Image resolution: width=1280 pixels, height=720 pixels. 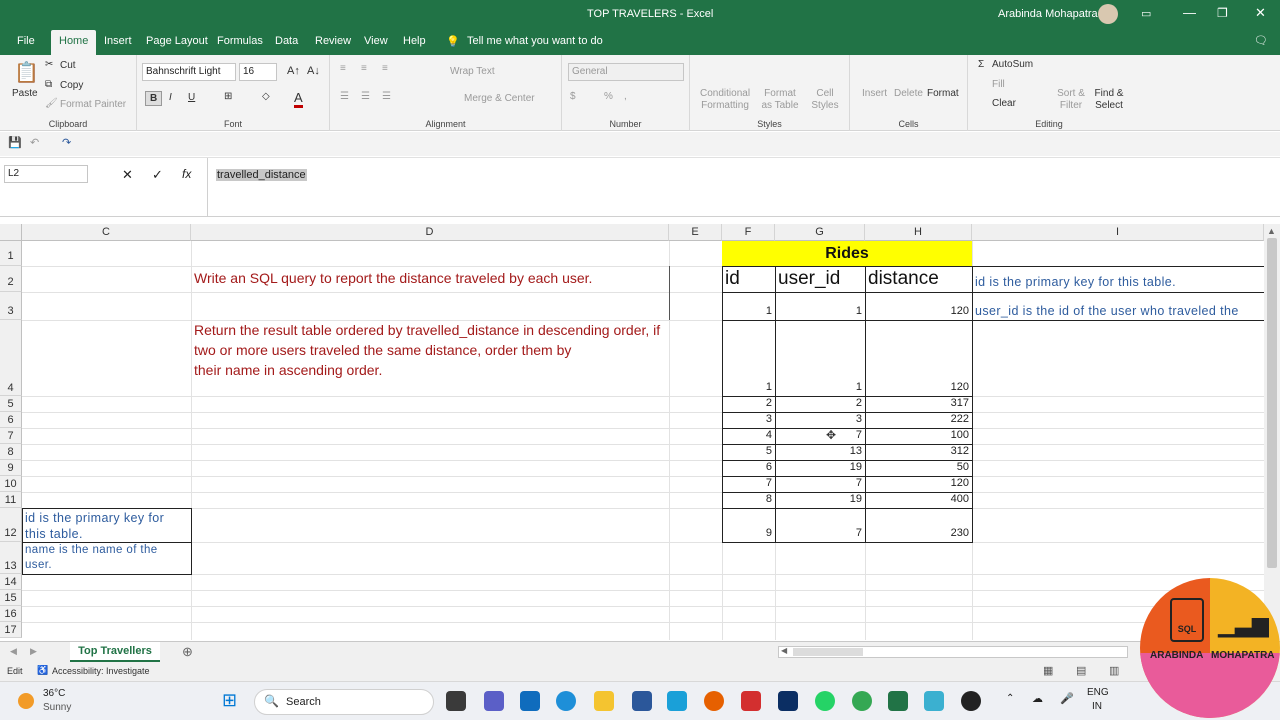 What do you see at coordinates (1189, 12) in the screenshot?
I see `minimize-icon: —` at bounding box center [1189, 12].